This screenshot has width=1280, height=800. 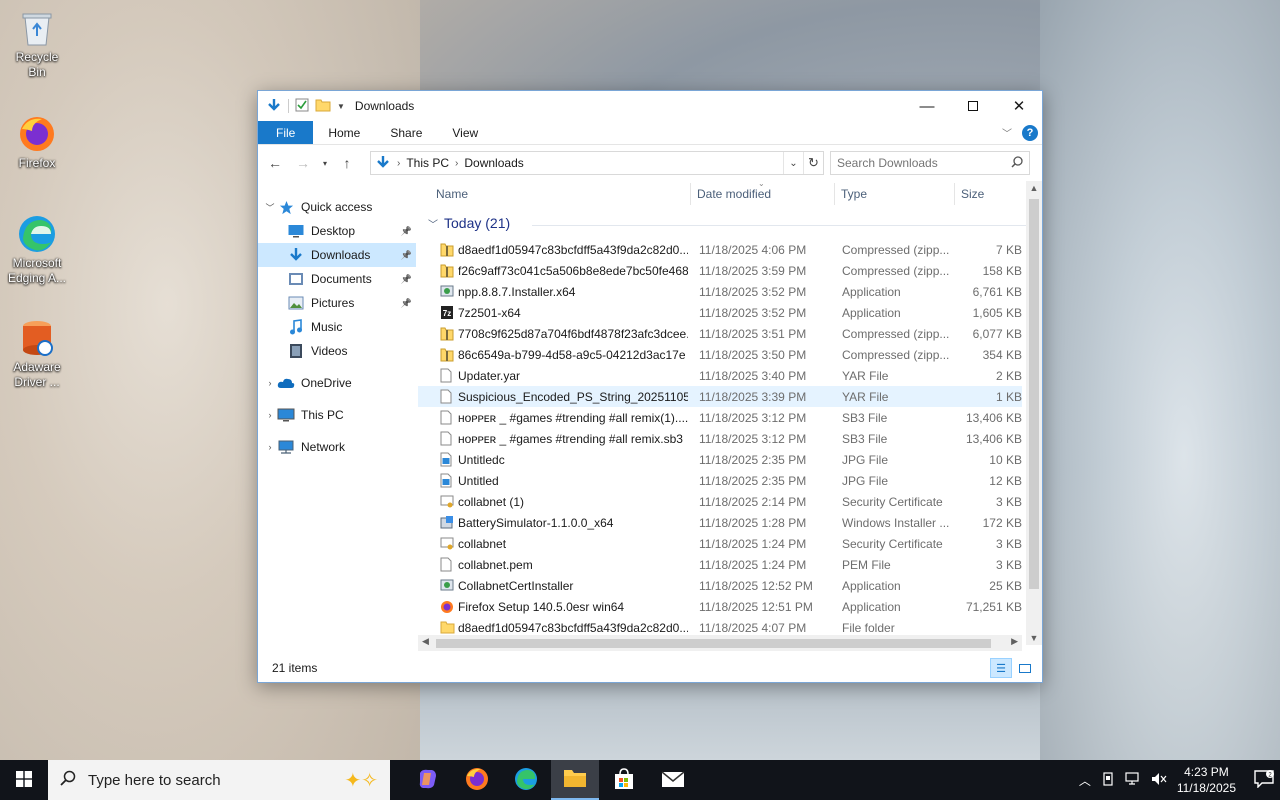 What do you see at coordinates (720, 459) in the screenshot?
I see `file-row: Untitledc 11/18/2025 2:35 PM JPG File 10 KB` at bounding box center [720, 459].